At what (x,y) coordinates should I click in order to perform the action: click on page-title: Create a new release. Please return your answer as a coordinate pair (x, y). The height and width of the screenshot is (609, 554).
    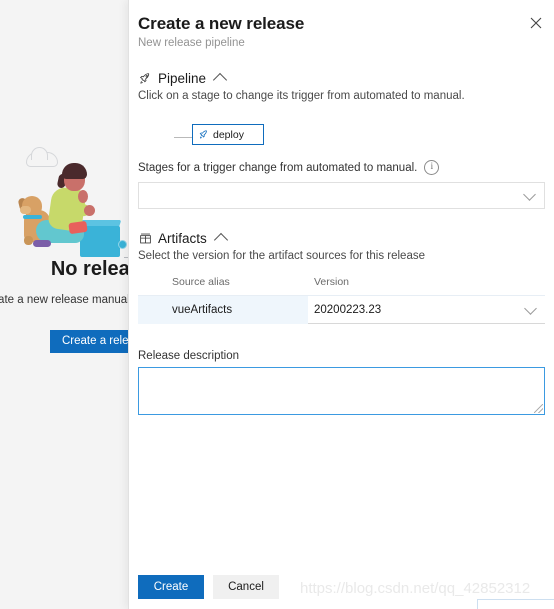
    Looking at the image, I should click on (221, 23).